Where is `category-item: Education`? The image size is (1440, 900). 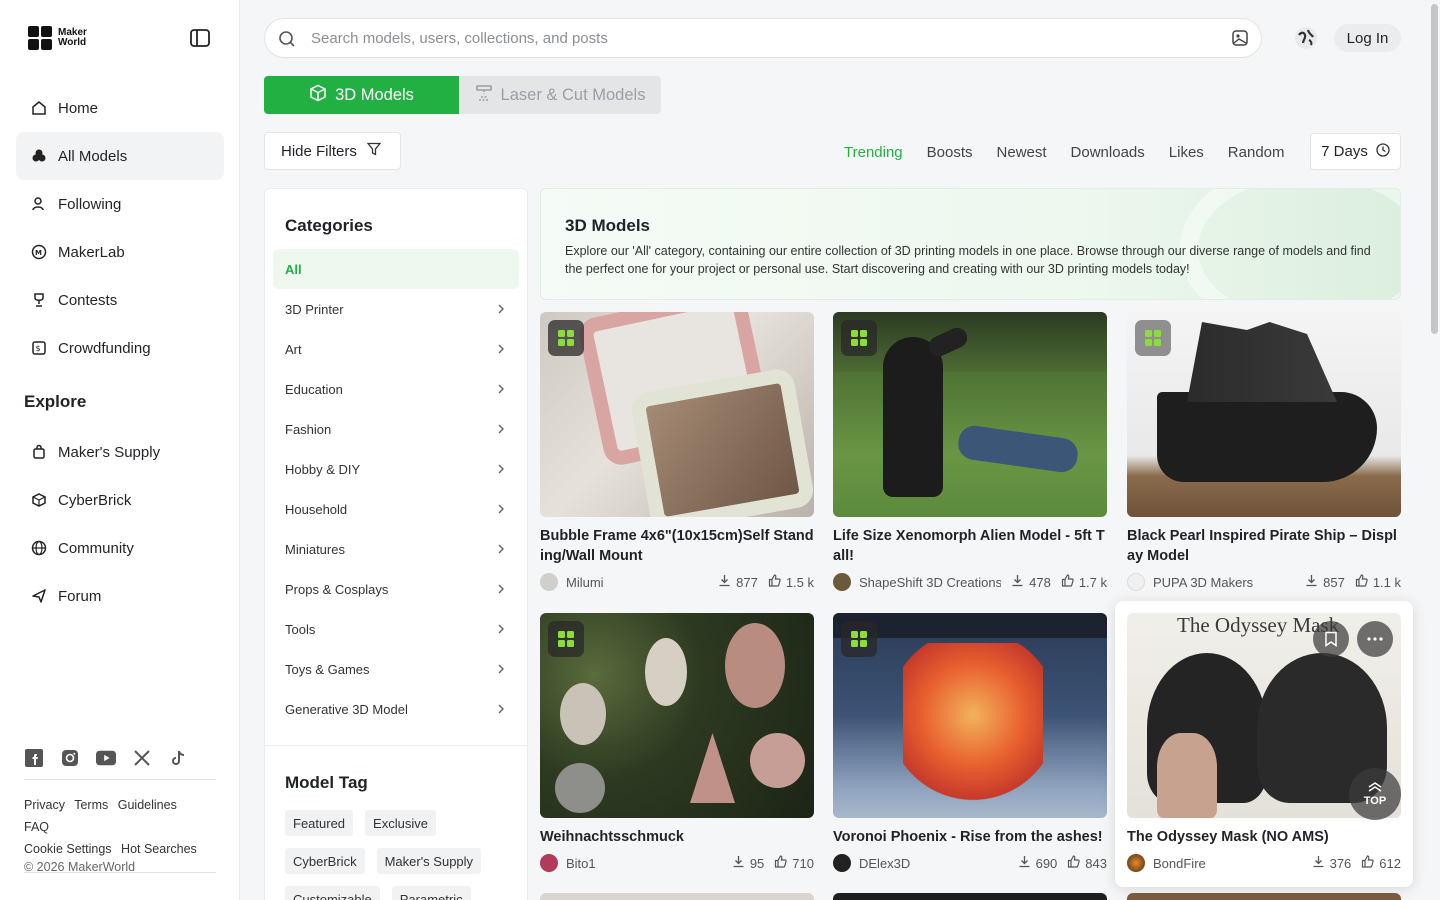 category-item: Education is located at coordinates (396, 389).